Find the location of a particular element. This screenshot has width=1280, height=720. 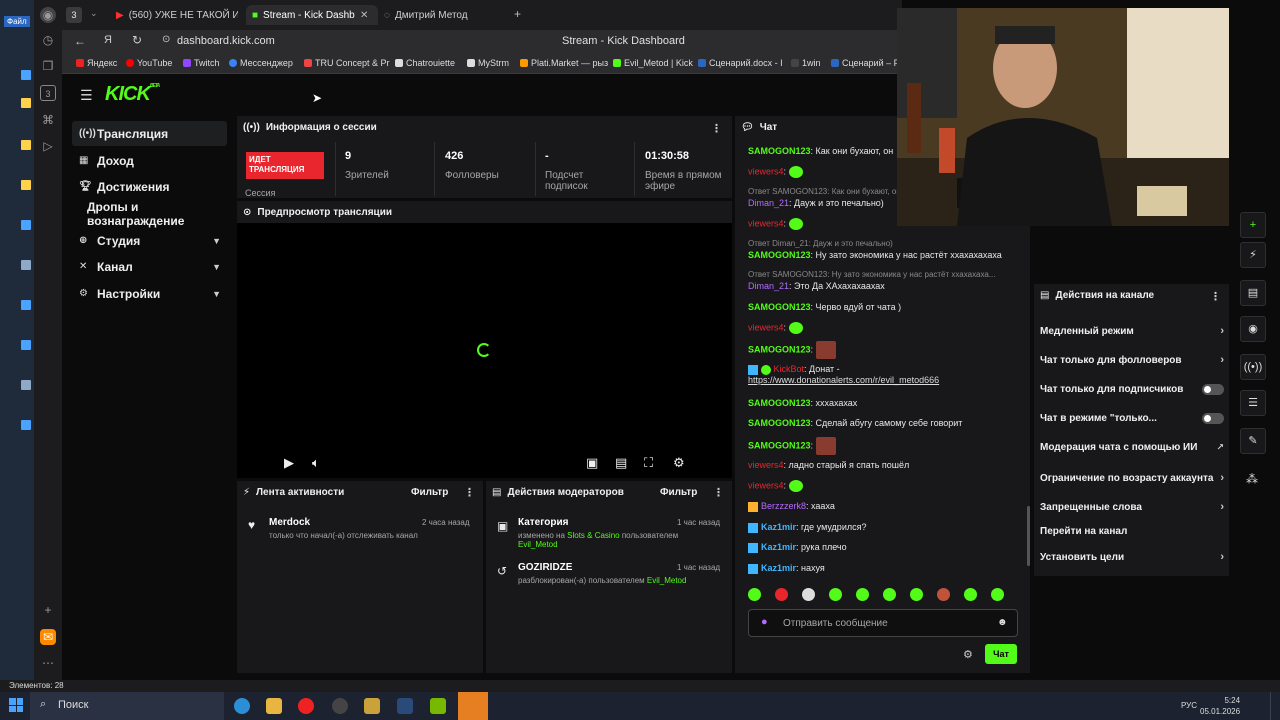

wrench-icon: ✎ is located at coordinates (1253, 441).